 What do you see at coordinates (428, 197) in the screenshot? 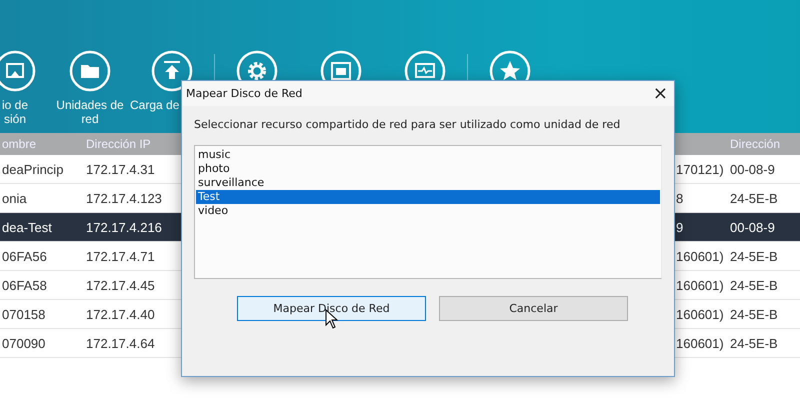
I see `list-item: Test` at bounding box center [428, 197].